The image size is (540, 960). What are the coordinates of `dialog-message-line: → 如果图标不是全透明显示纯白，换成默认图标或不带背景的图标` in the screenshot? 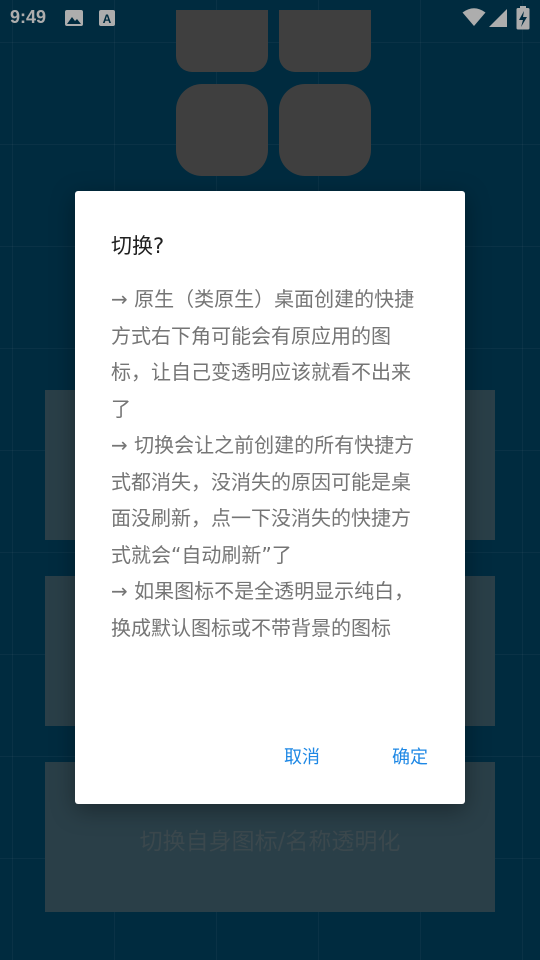 It's located at (263, 609).